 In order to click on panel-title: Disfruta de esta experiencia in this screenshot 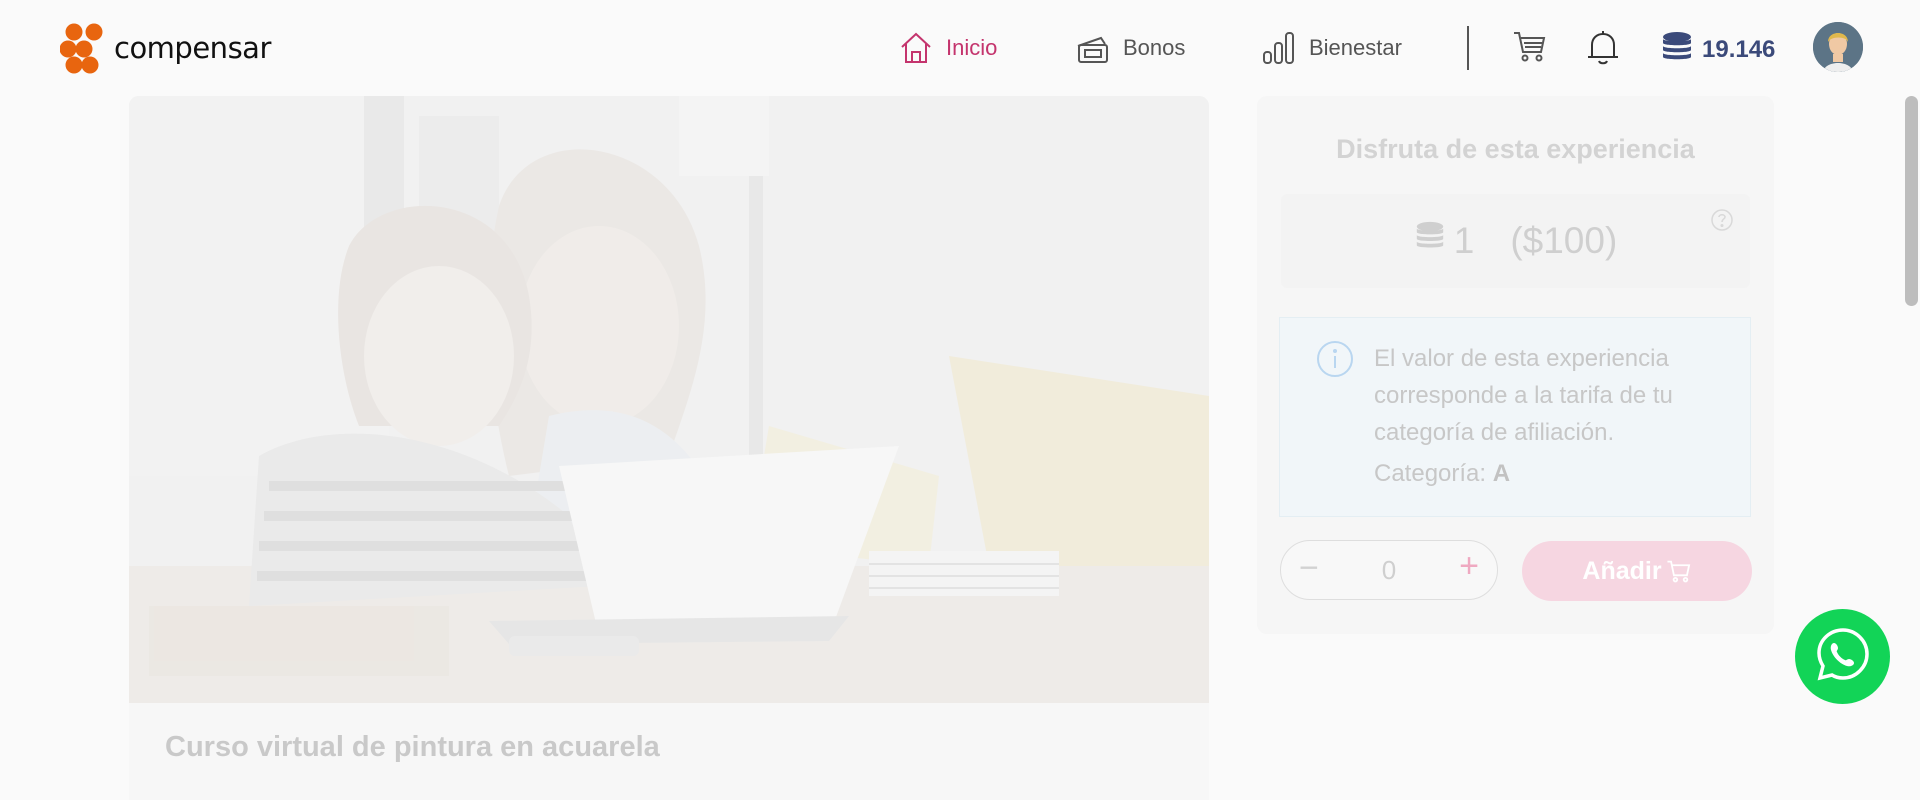, I will do `click(1515, 149)`.